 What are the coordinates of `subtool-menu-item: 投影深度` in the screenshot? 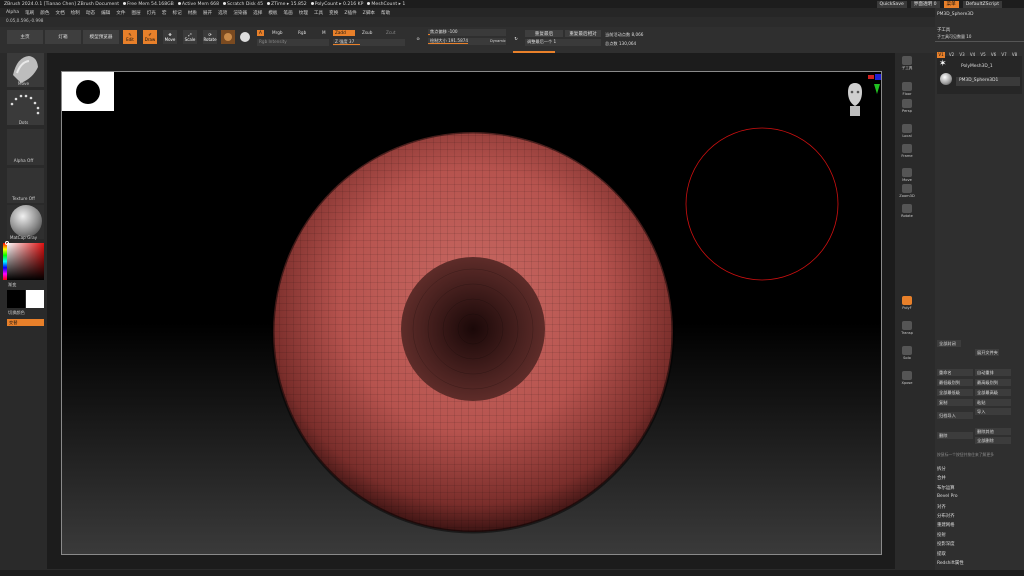 It's located at (946, 544).